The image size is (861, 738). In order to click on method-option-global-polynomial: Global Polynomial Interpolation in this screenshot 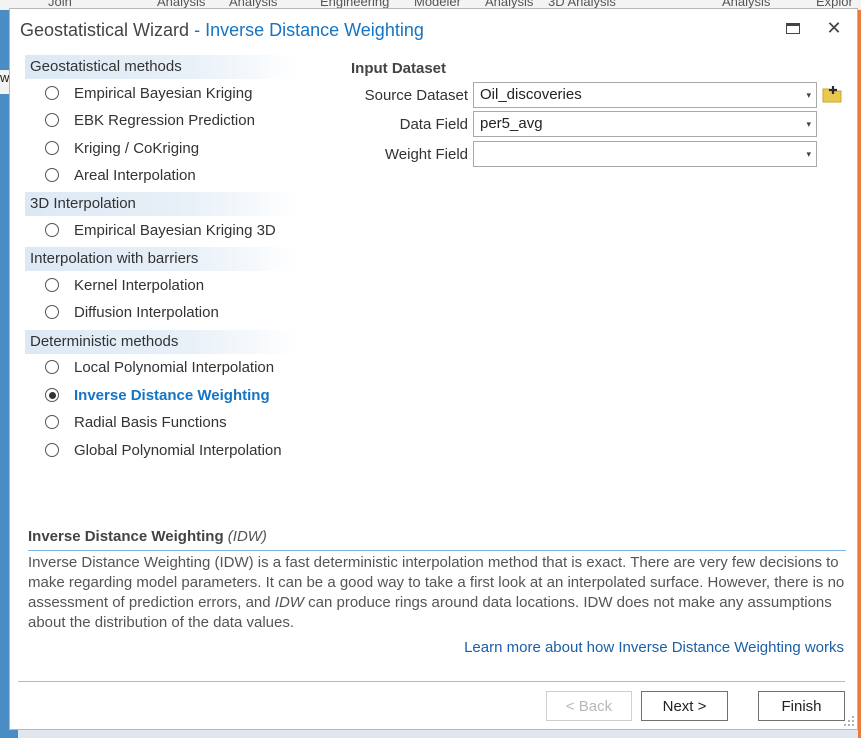, I will do `click(163, 450)`.